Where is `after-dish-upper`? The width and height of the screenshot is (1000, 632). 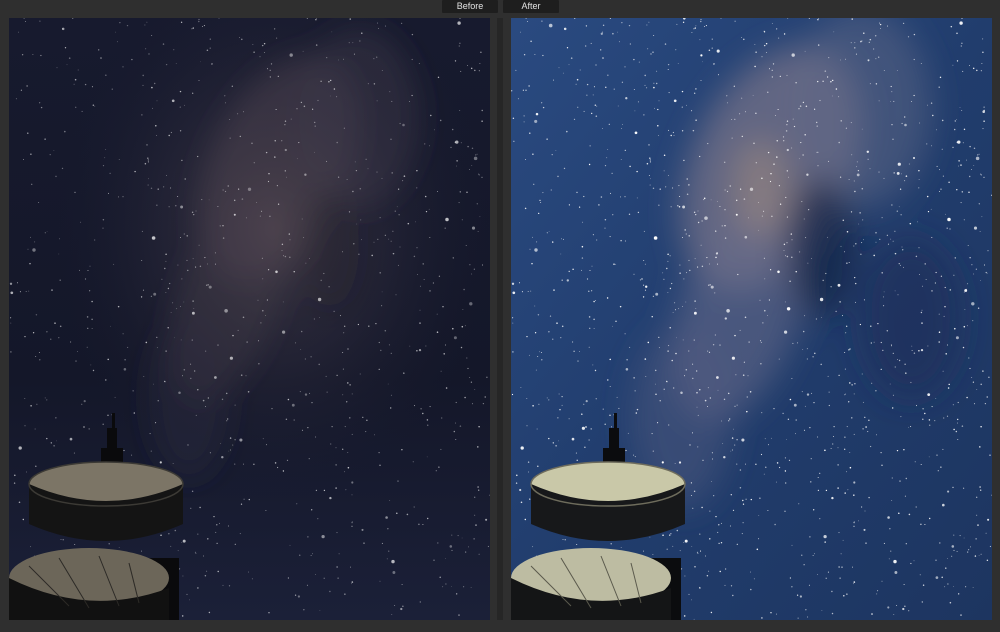 after-dish-upper is located at coordinates (608, 501).